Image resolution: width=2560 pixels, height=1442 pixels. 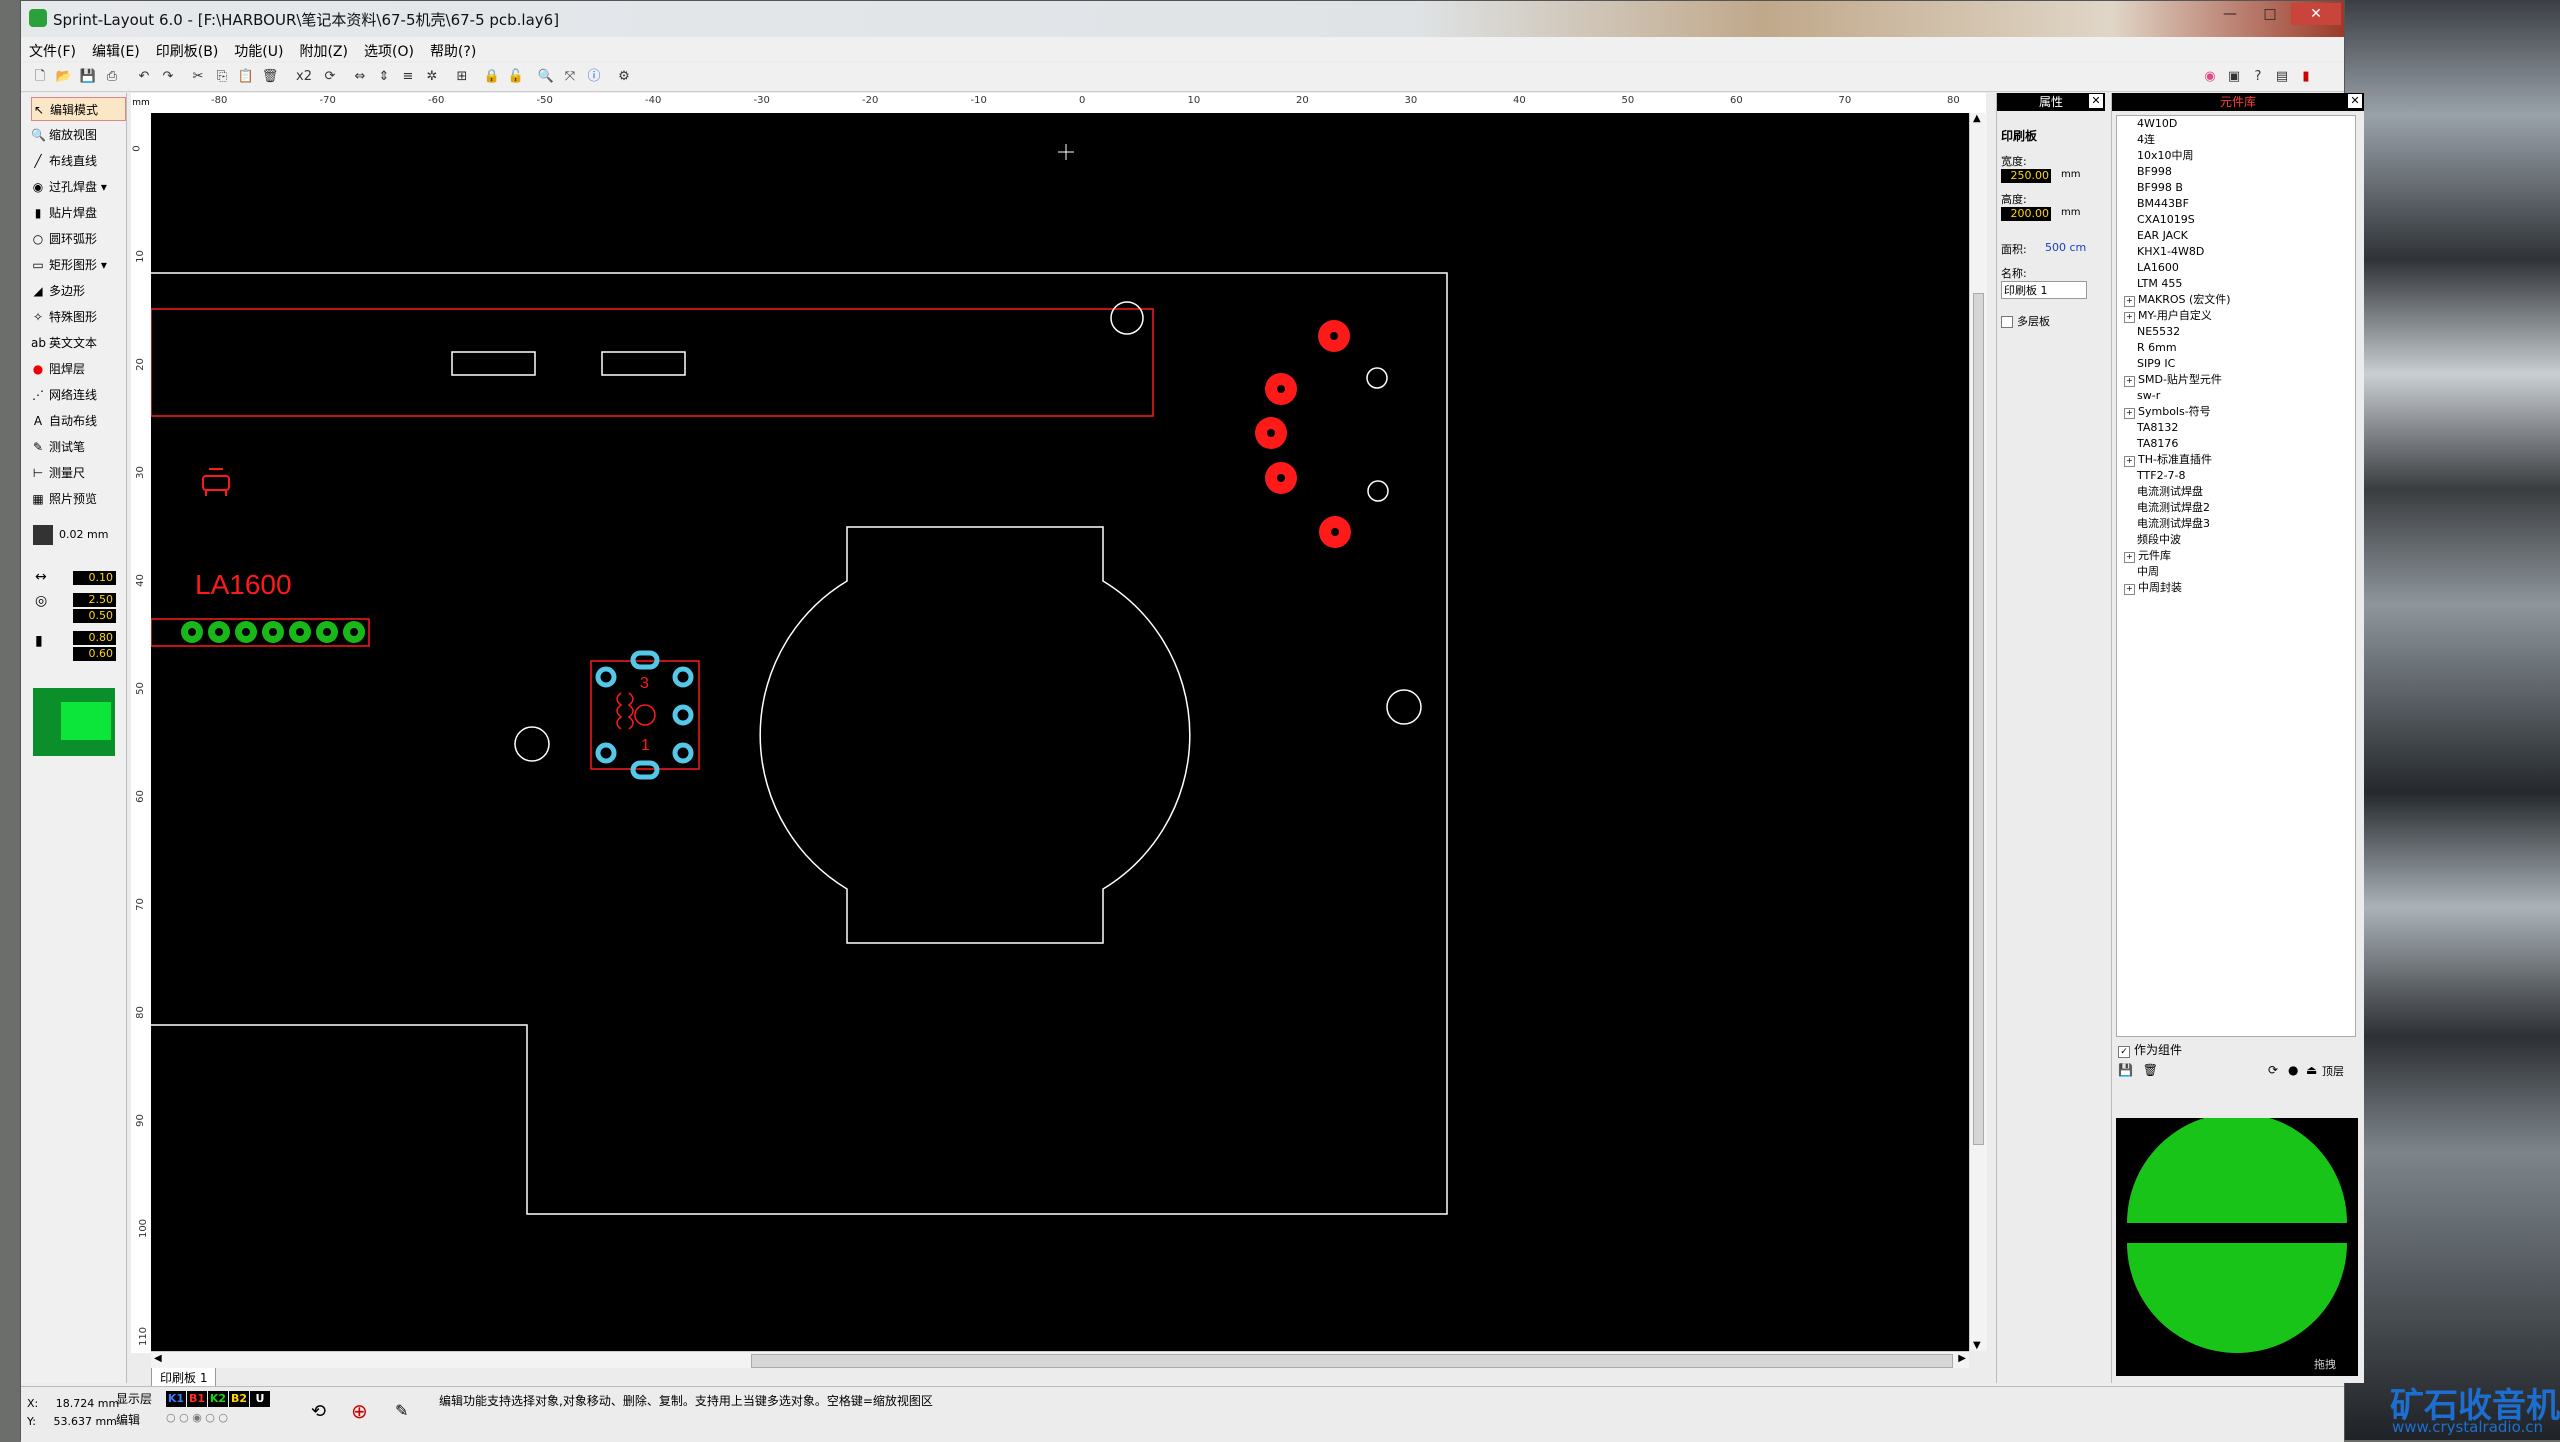 I want to click on layer-u-button: U, so click(x=260, y=1399).